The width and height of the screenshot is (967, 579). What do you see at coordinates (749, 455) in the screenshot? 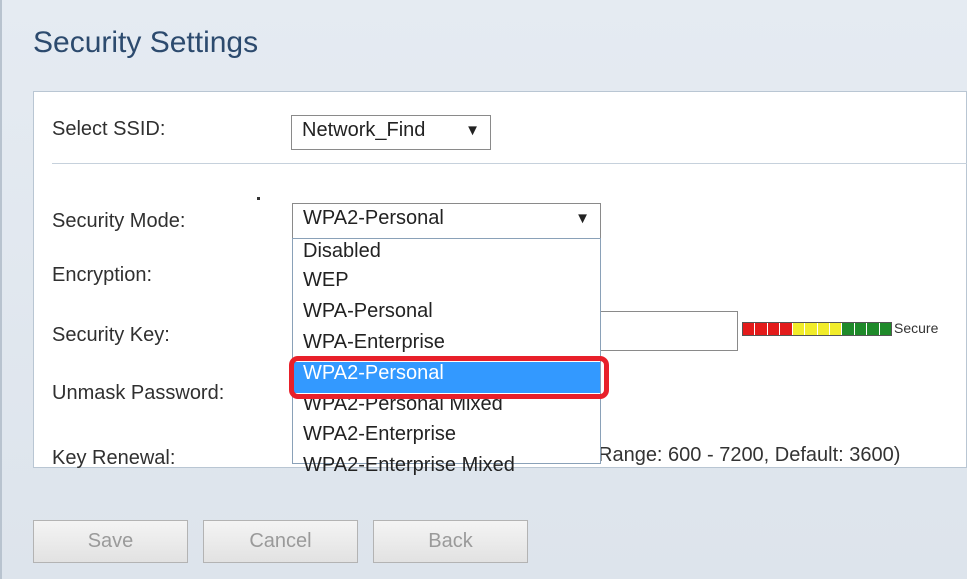
I see `key-renewal-hint: Range: 600 - 7200, Default: 3600)` at bounding box center [749, 455].